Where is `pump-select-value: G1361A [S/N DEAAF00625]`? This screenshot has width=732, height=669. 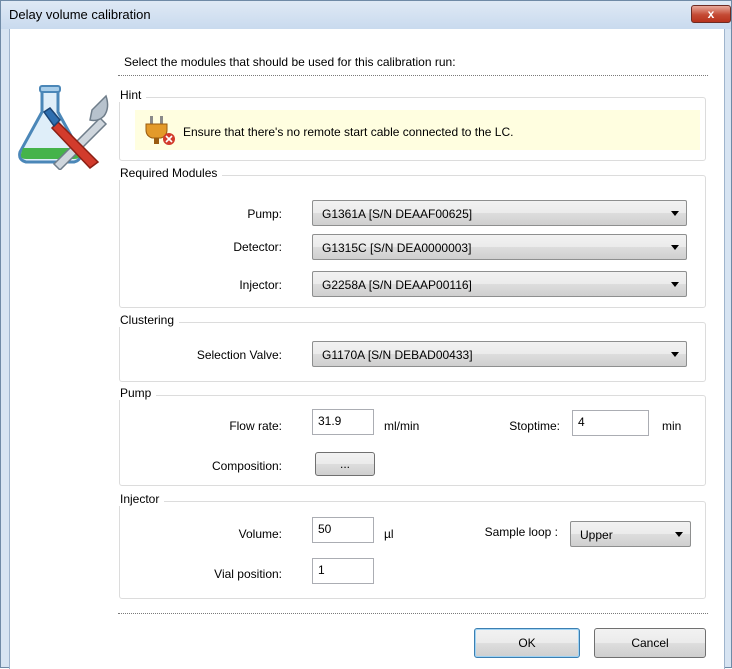
pump-select-value: G1361A [S/N DEAAF00625] is located at coordinates (397, 214).